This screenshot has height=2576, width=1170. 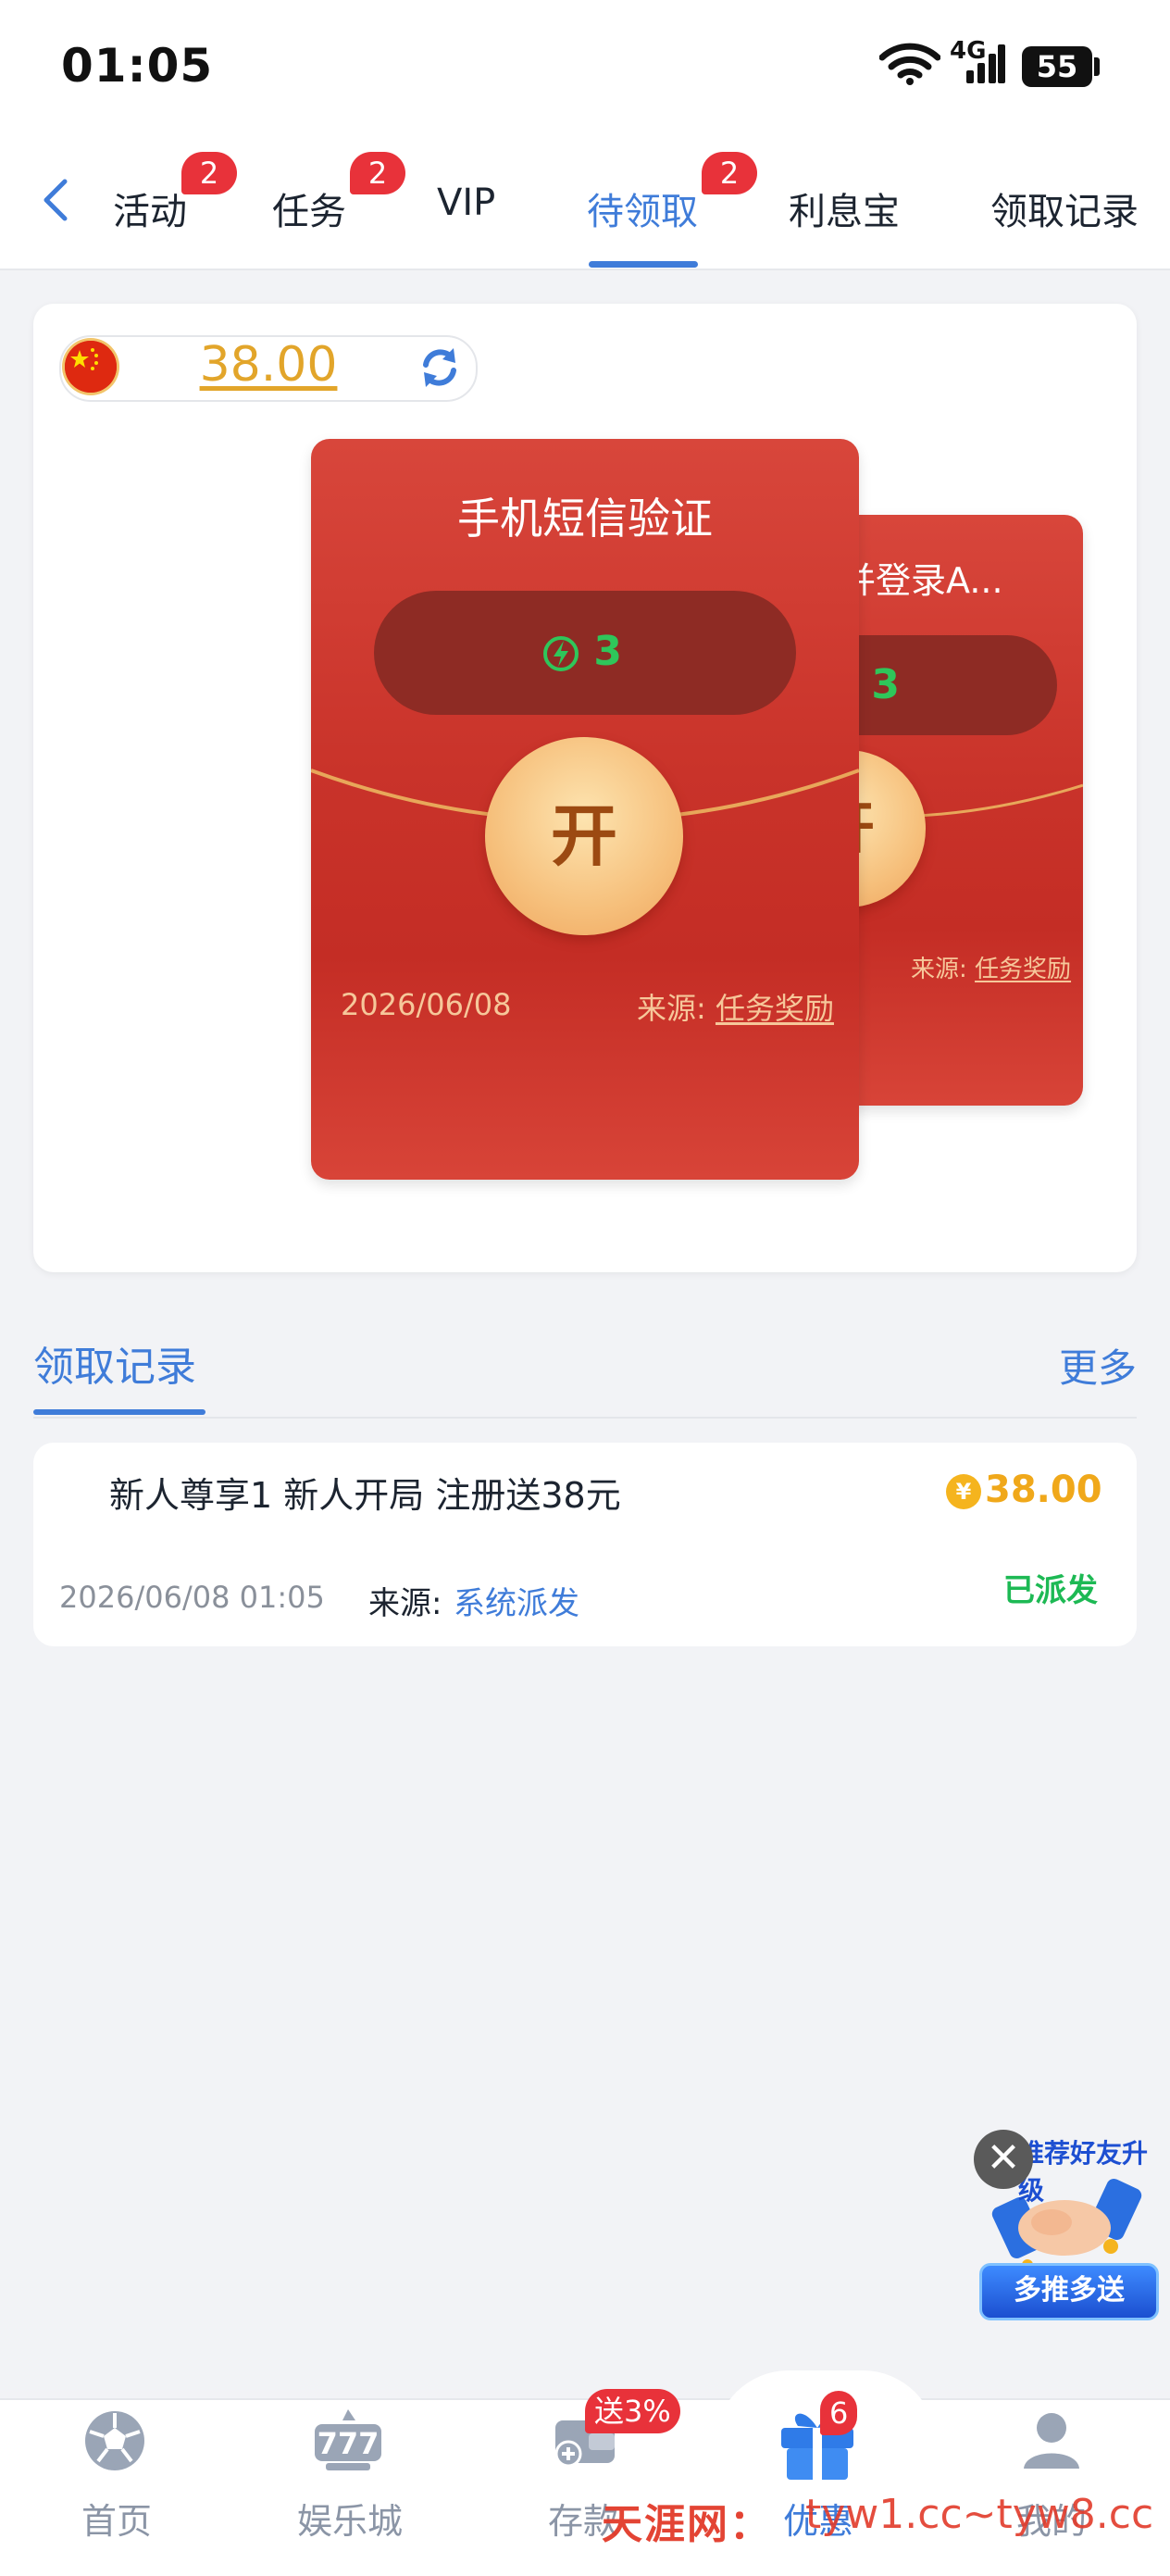 I want to click on record-source-label: 来源:, so click(x=405, y=1603).